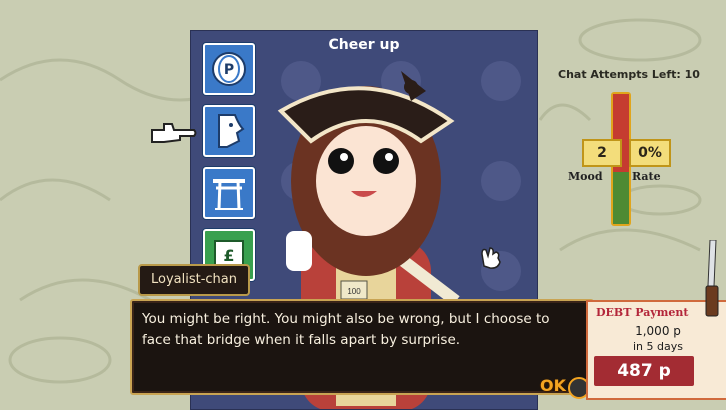  I want to click on face-profile-icon, so click(231, 131).